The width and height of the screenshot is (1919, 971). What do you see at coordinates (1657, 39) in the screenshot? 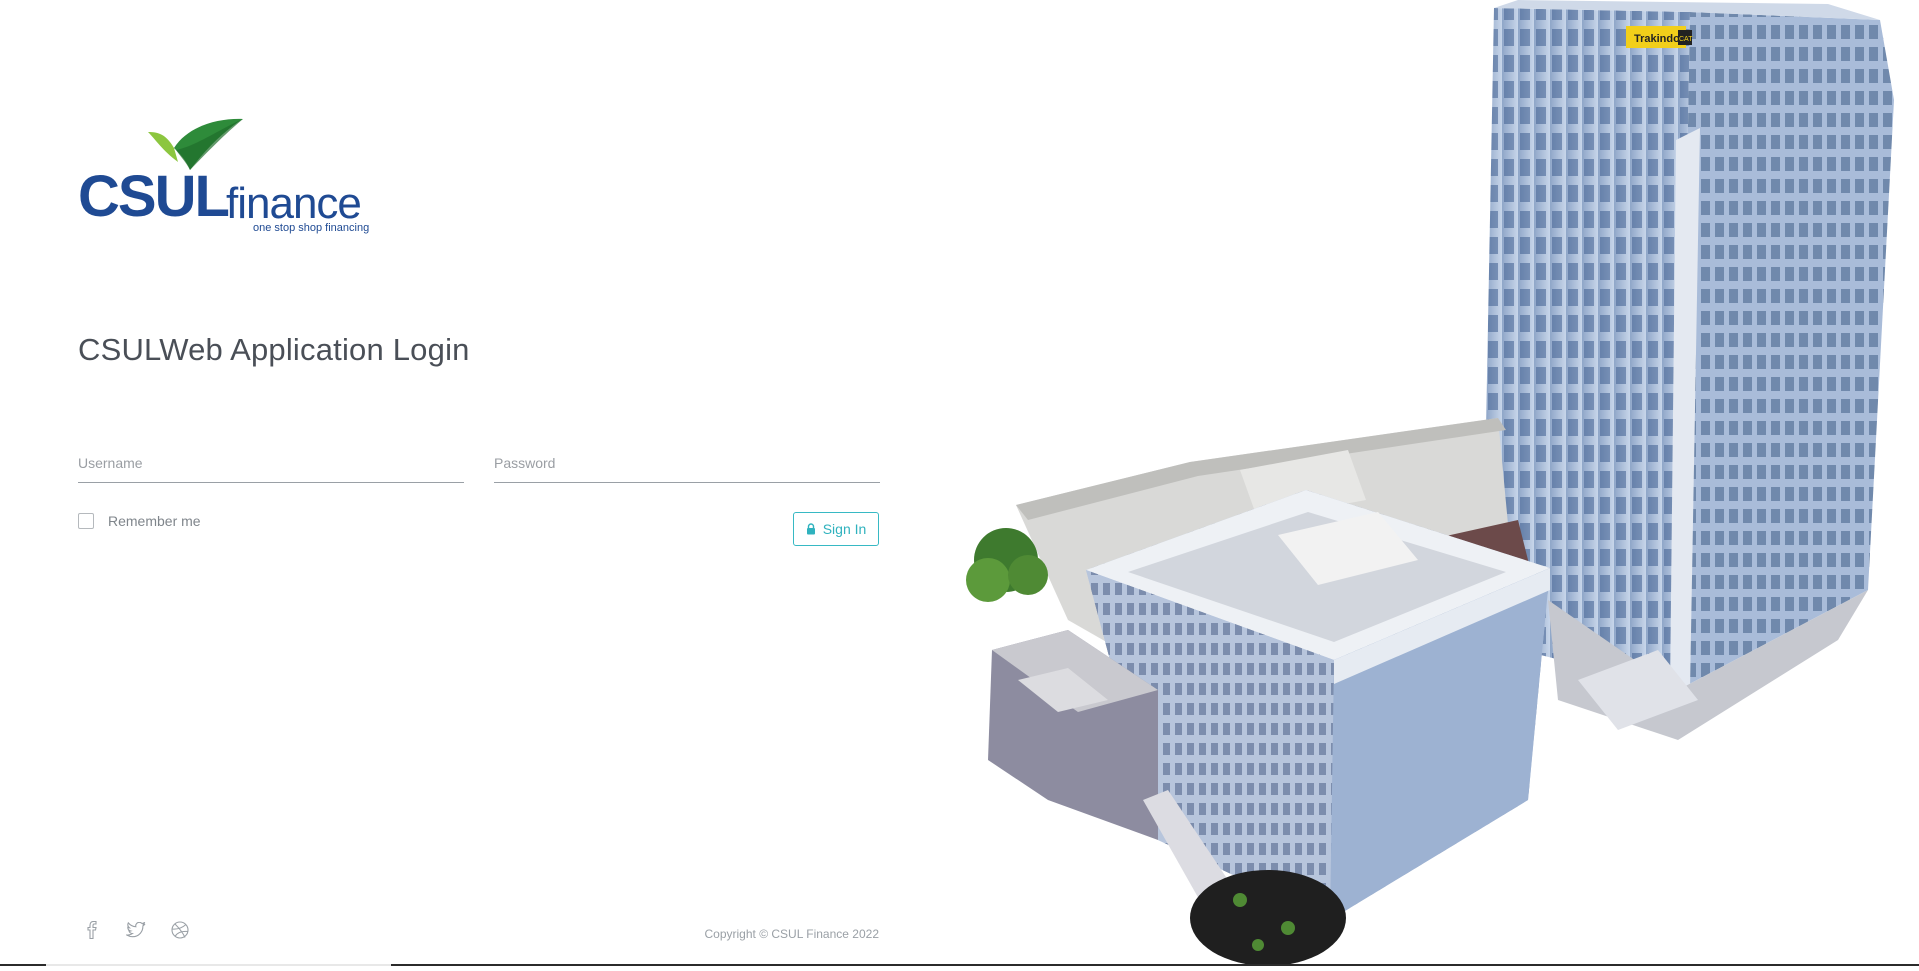
I see `svg-text: Trakindo` at bounding box center [1657, 39].